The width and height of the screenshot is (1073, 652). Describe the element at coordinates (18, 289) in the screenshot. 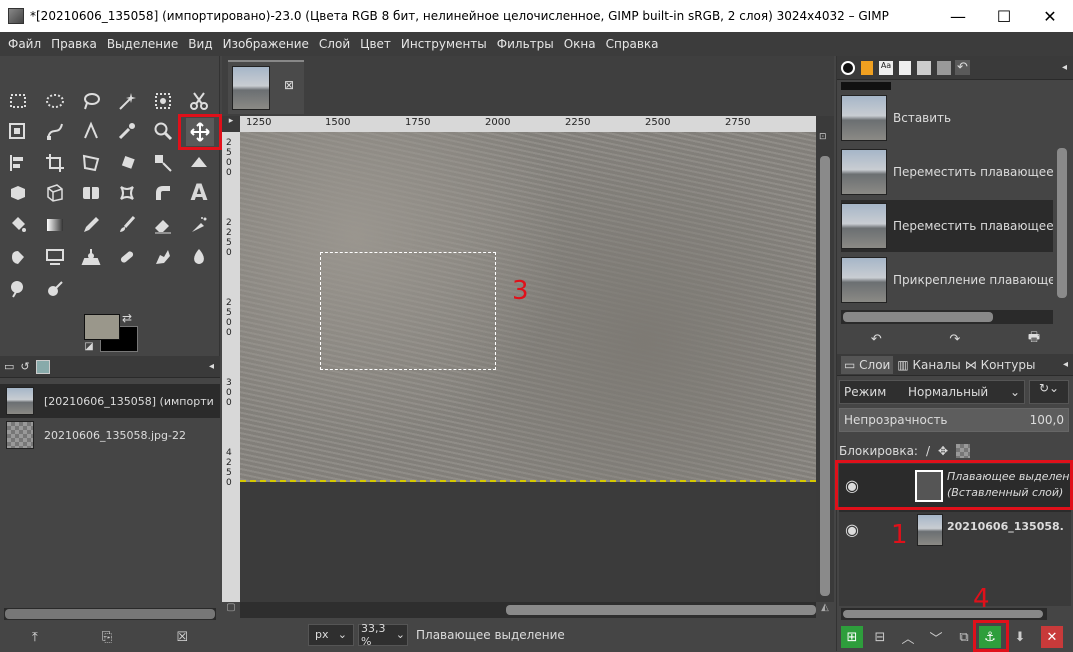

I see `blur-icon` at that location.